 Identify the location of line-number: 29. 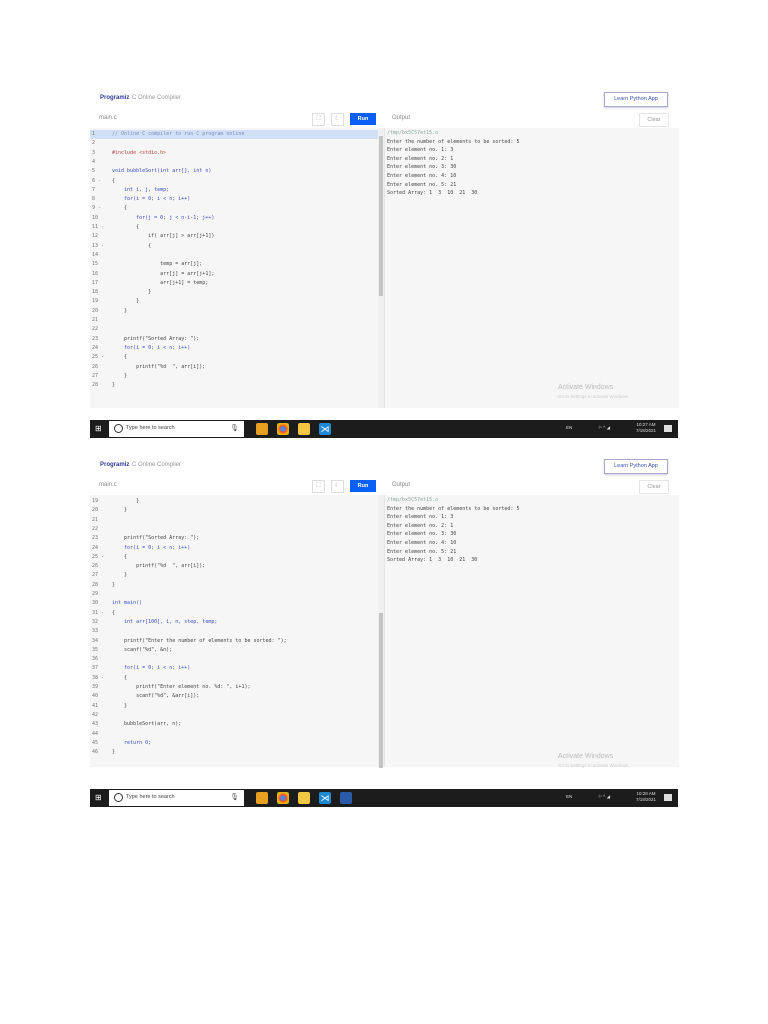
(95, 594).